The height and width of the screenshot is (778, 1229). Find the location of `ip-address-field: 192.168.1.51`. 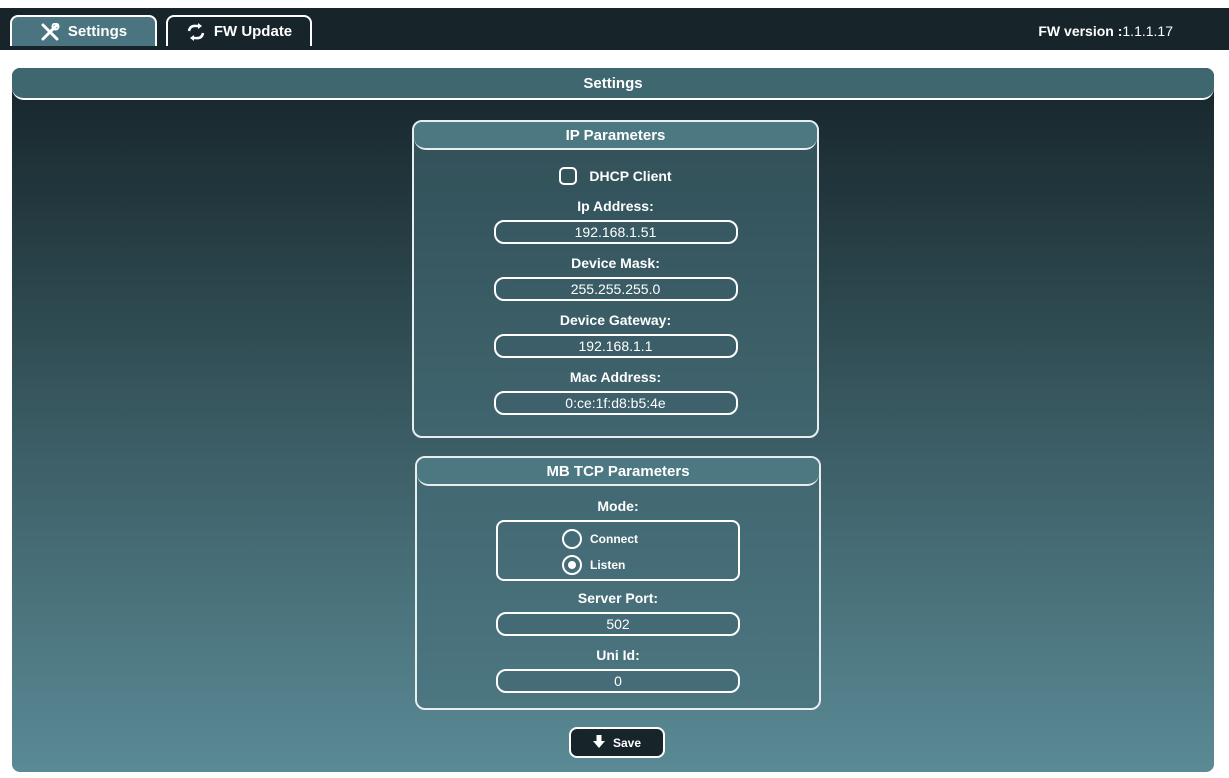

ip-address-field: 192.168.1.51 is located at coordinates (615, 232).